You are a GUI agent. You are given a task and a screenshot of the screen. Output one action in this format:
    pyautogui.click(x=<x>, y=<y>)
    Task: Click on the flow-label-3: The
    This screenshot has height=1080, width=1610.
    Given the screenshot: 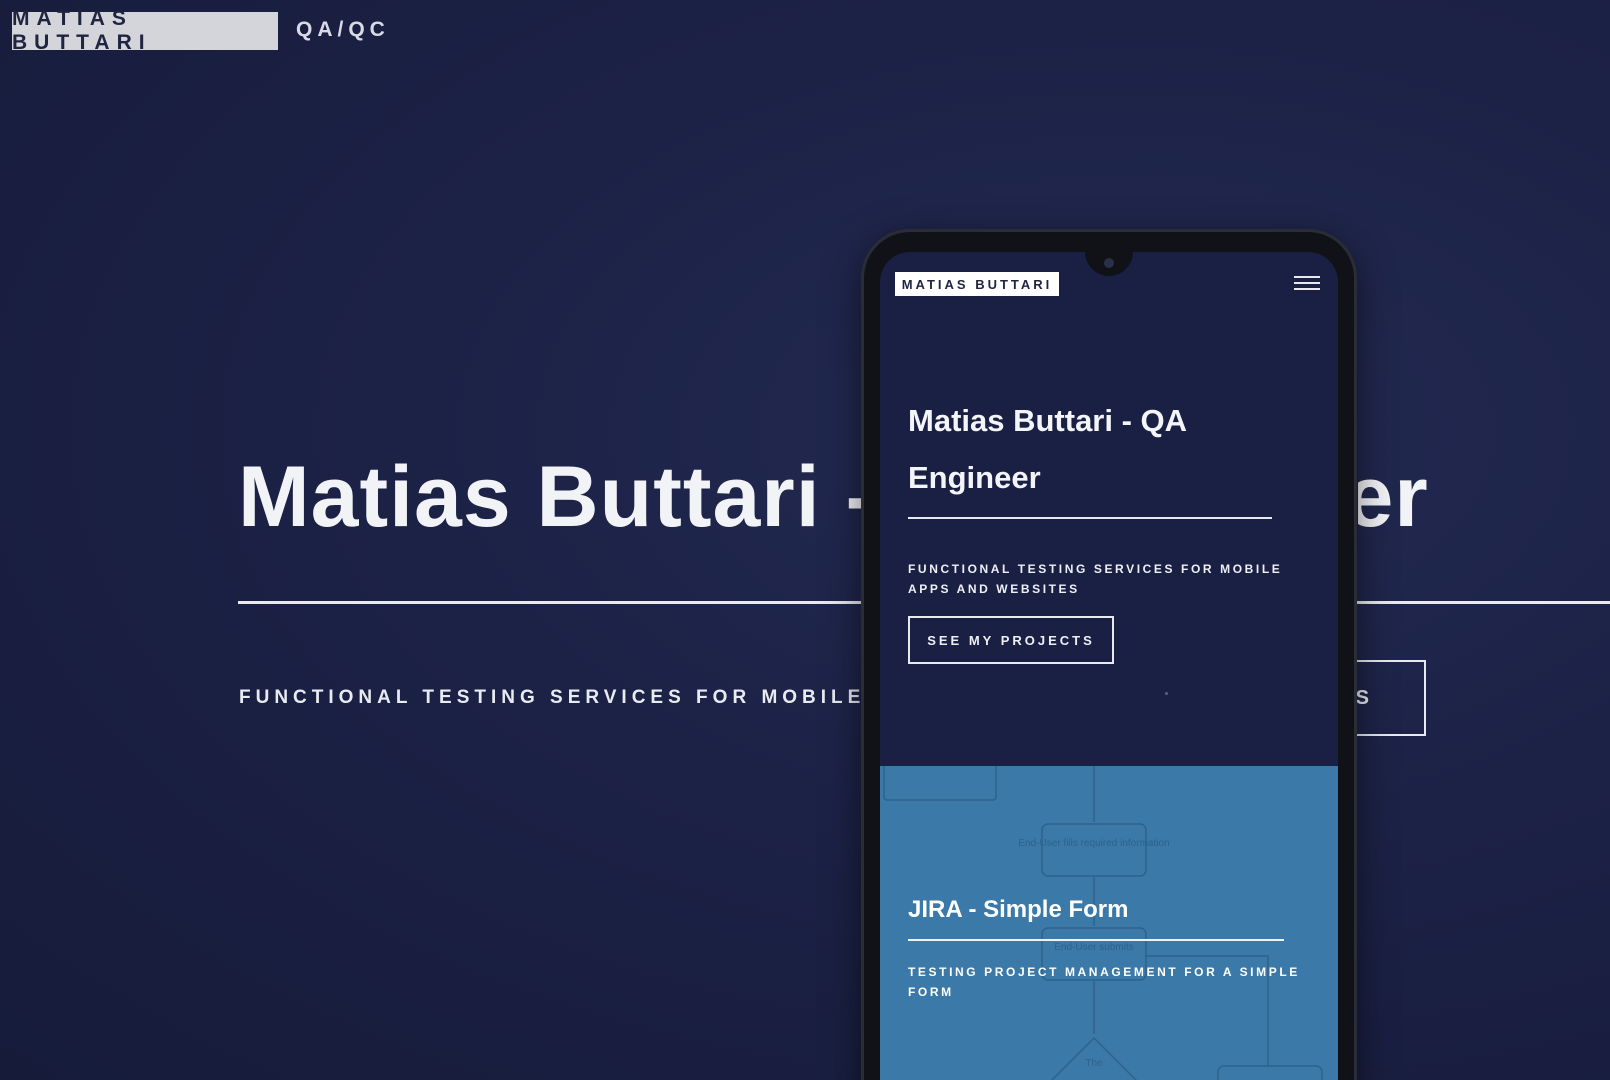 What is the action you would take?
    pyautogui.click(x=1094, y=1063)
    